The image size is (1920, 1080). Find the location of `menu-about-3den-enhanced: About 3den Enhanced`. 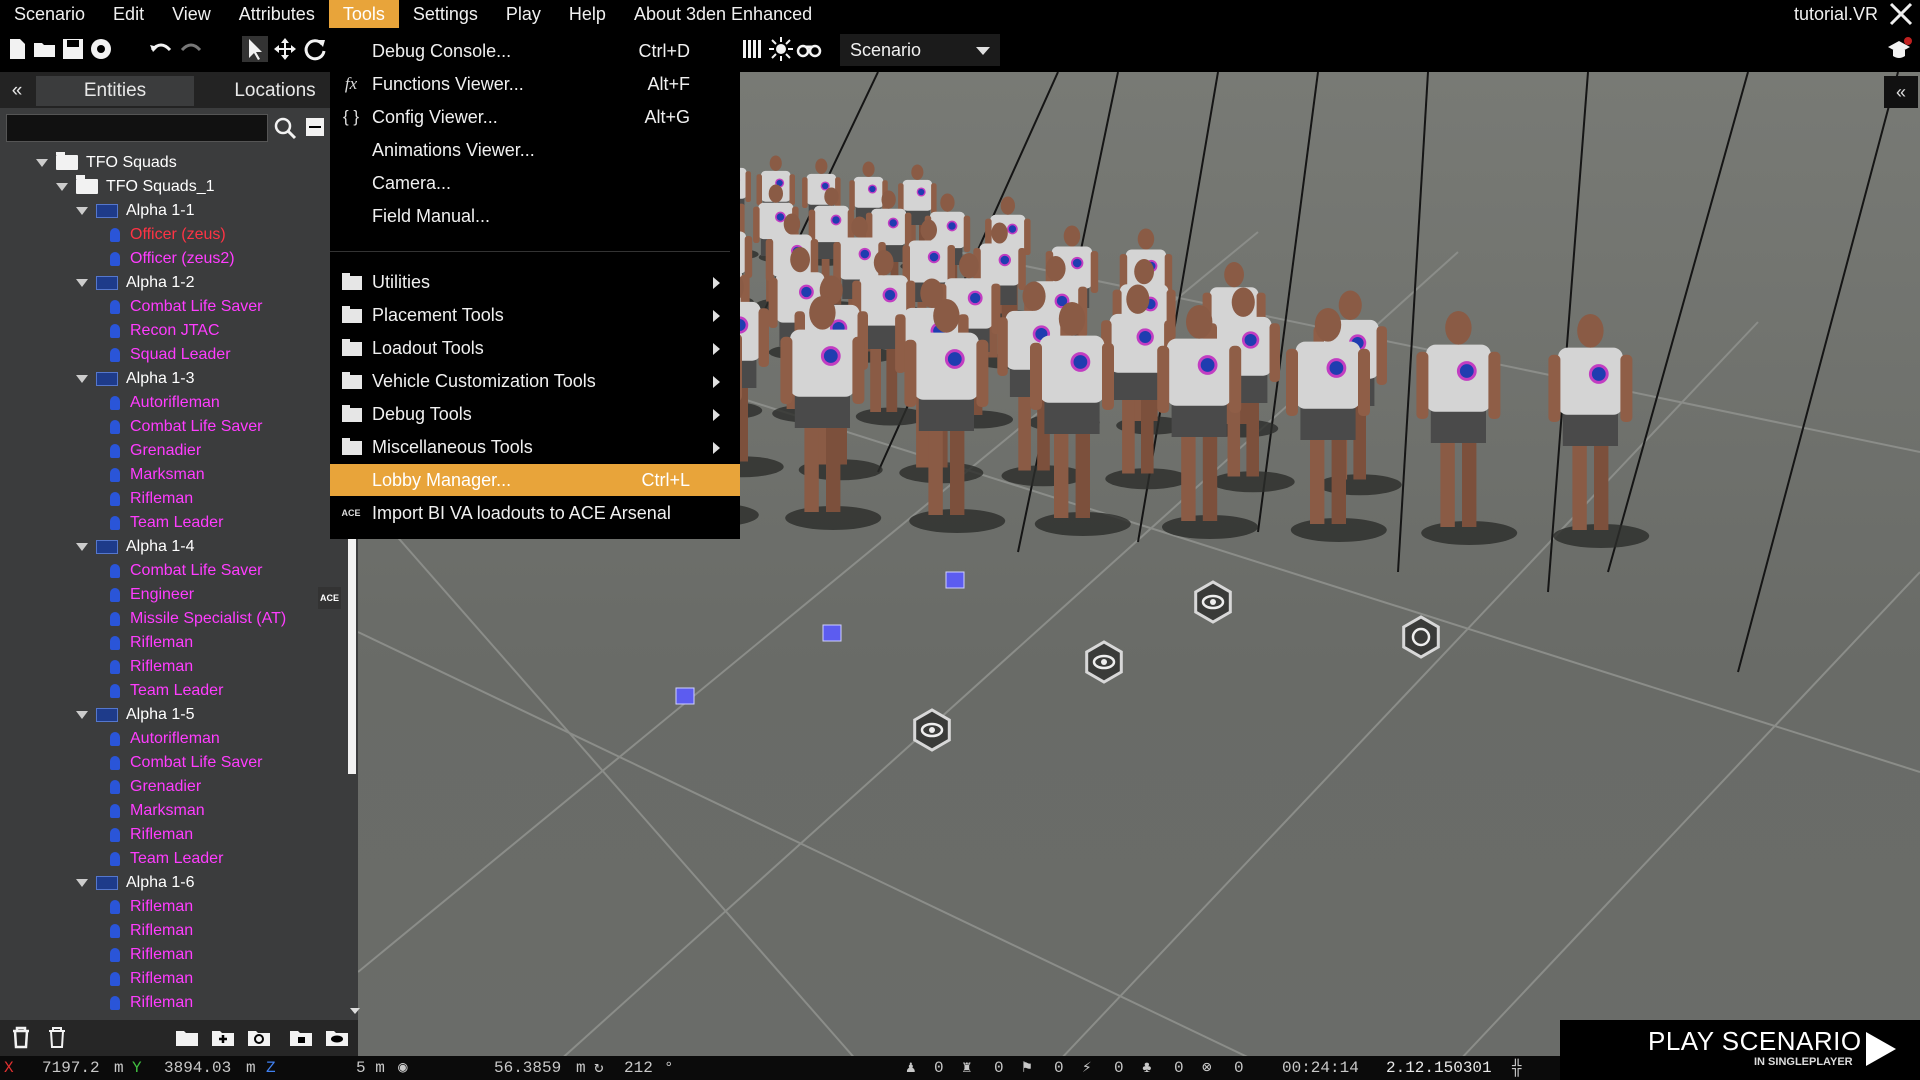

menu-about-3den-enhanced: About 3den Enhanced is located at coordinates (723, 14).